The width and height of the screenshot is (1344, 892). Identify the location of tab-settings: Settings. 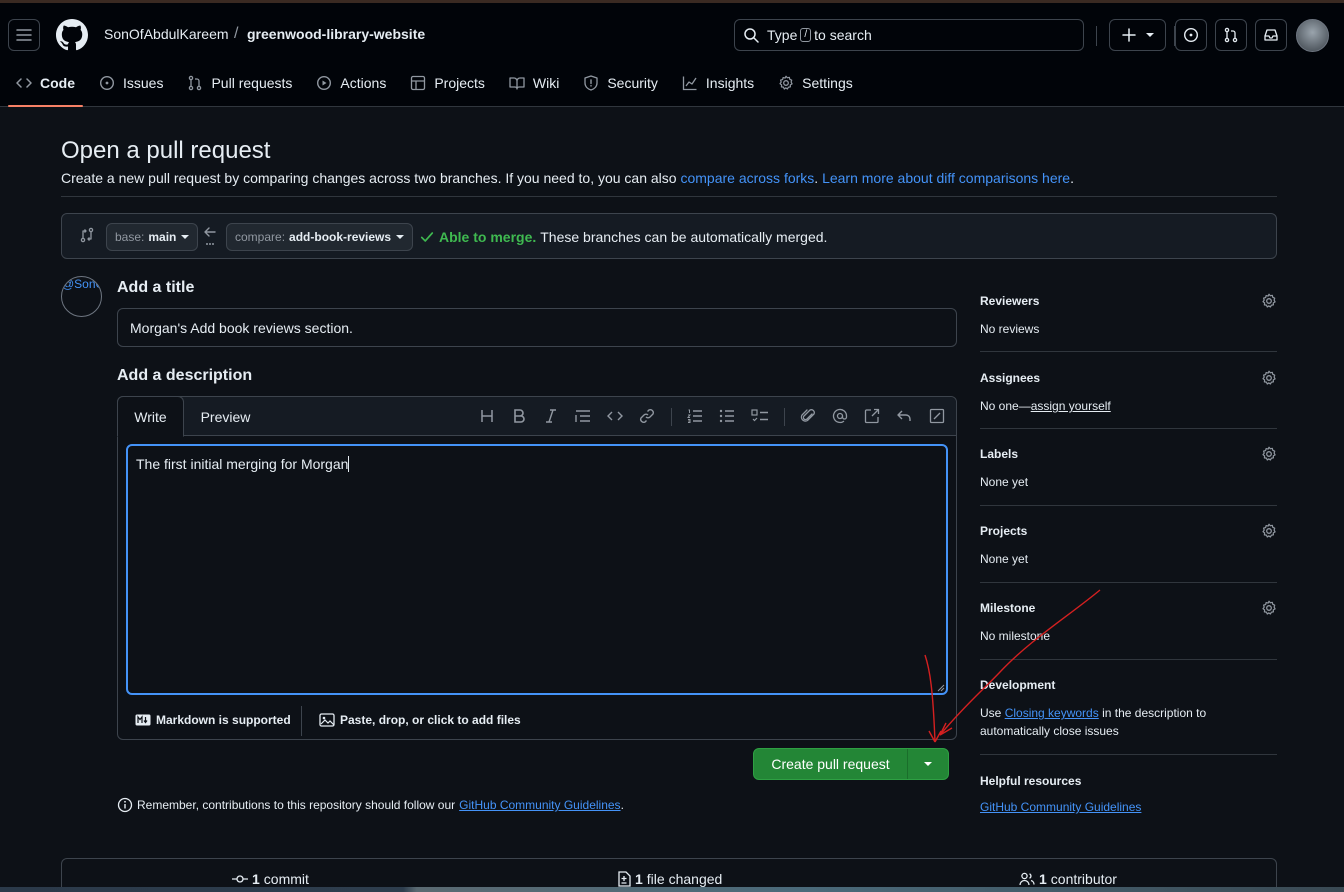
(815, 83).